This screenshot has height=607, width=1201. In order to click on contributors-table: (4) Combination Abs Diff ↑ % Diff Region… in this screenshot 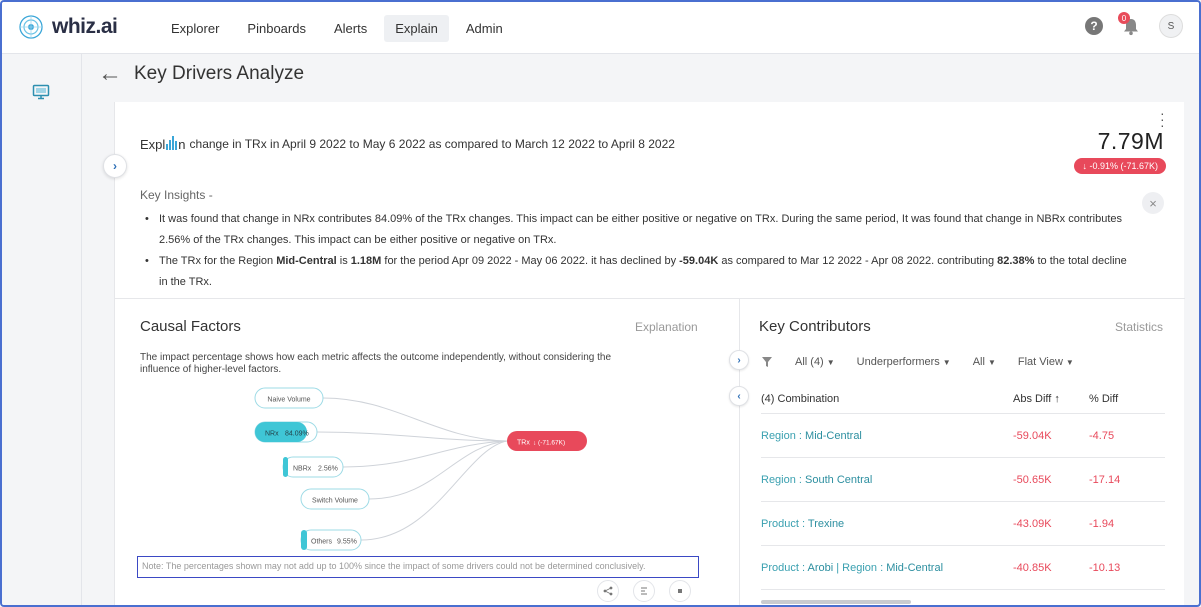, I will do `click(963, 487)`.